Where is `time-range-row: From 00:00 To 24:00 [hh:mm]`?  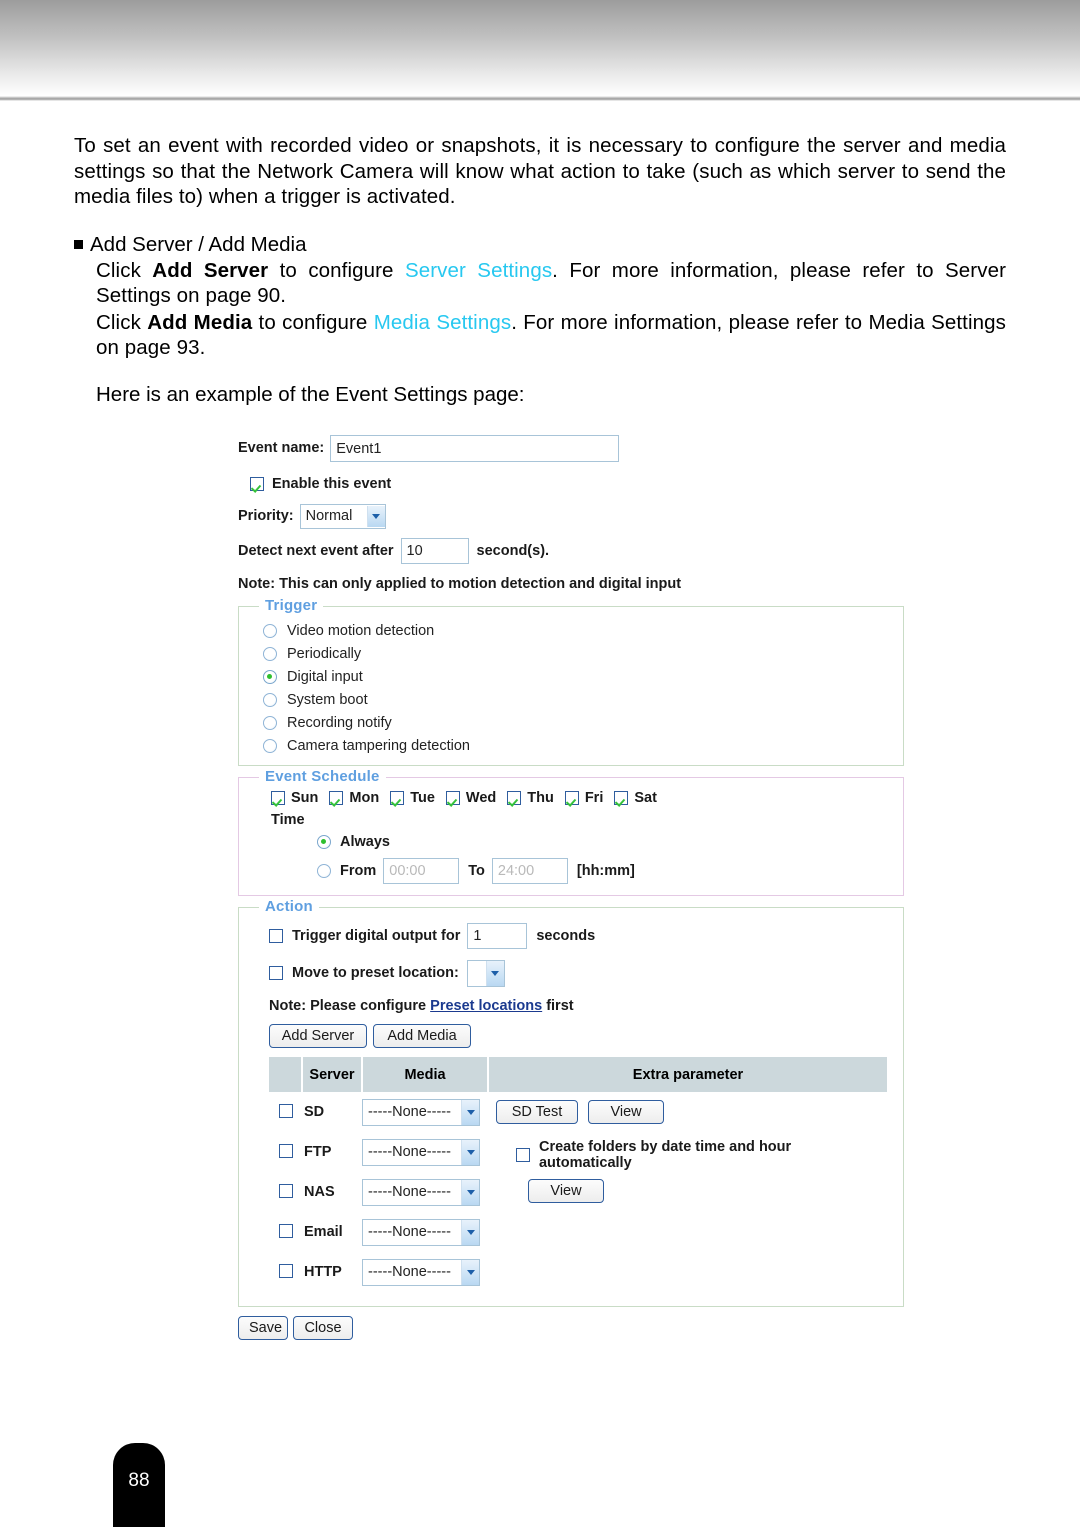
time-range-row: From 00:00 To 24:00 [hh:mm] is located at coordinates (587, 871).